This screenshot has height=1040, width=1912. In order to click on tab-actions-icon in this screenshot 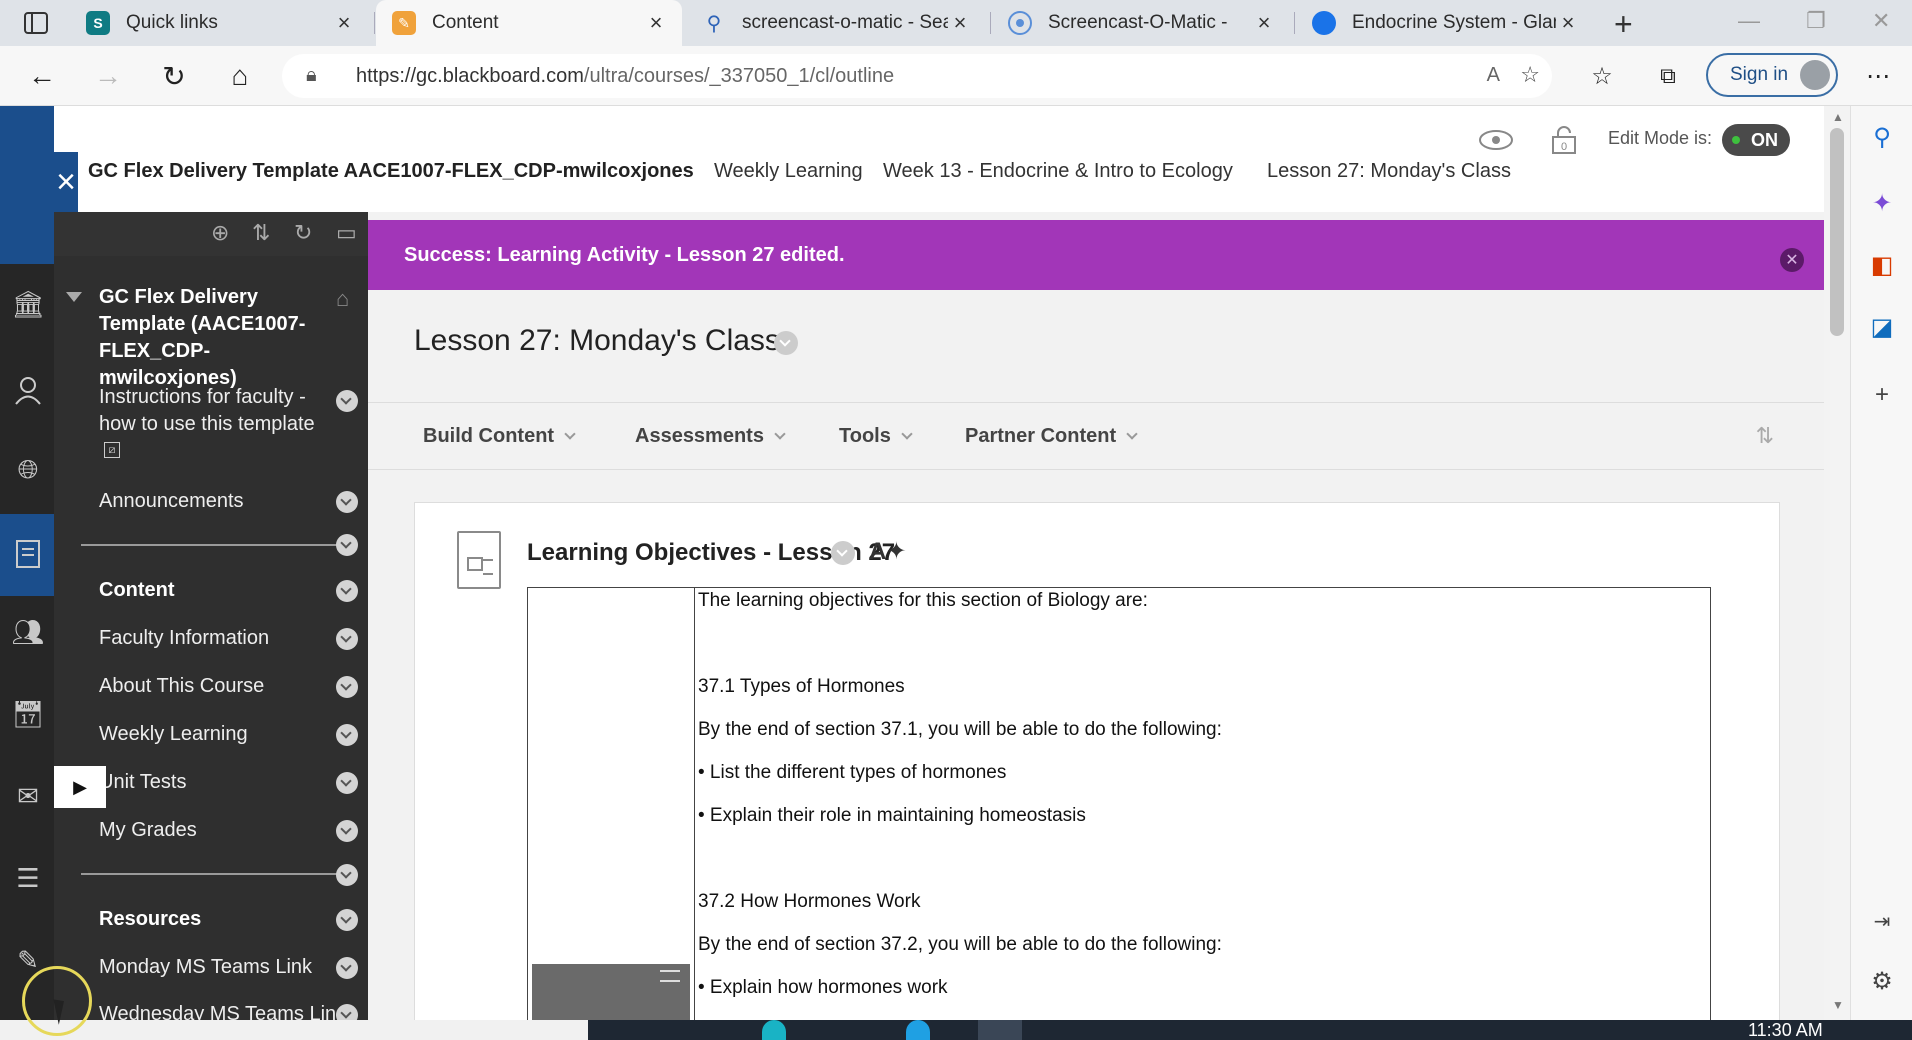, I will do `click(36, 23)`.